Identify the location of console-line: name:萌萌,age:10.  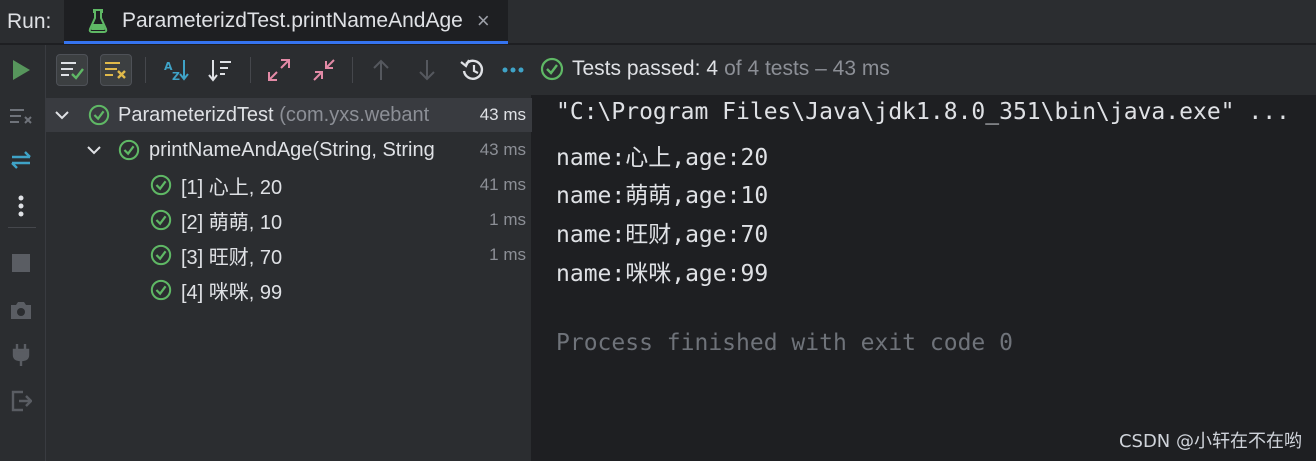
(662, 196).